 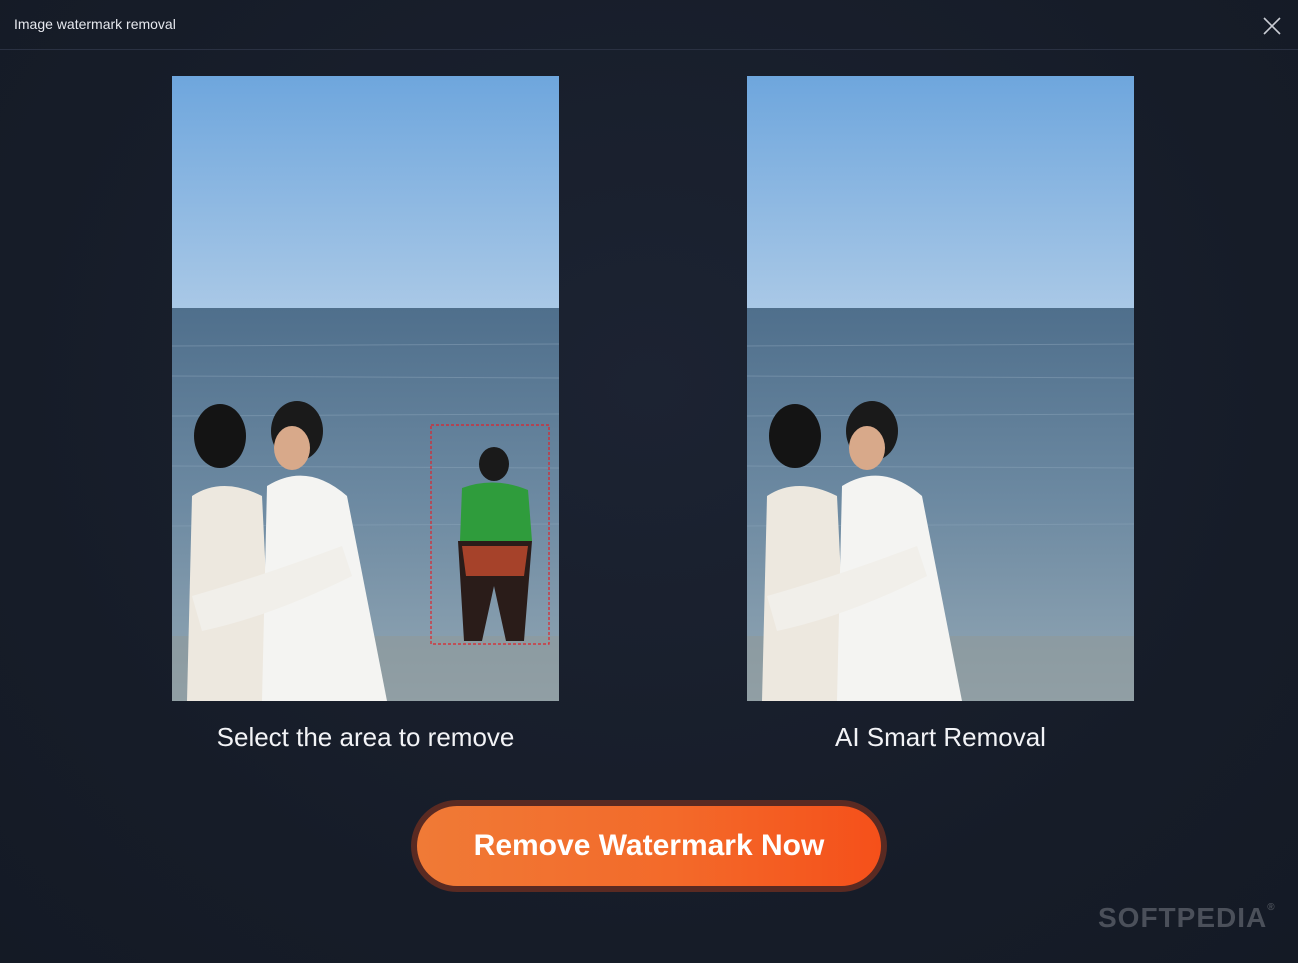 I want to click on after-caption: AI Smart Removal, so click(x=940, y=737).